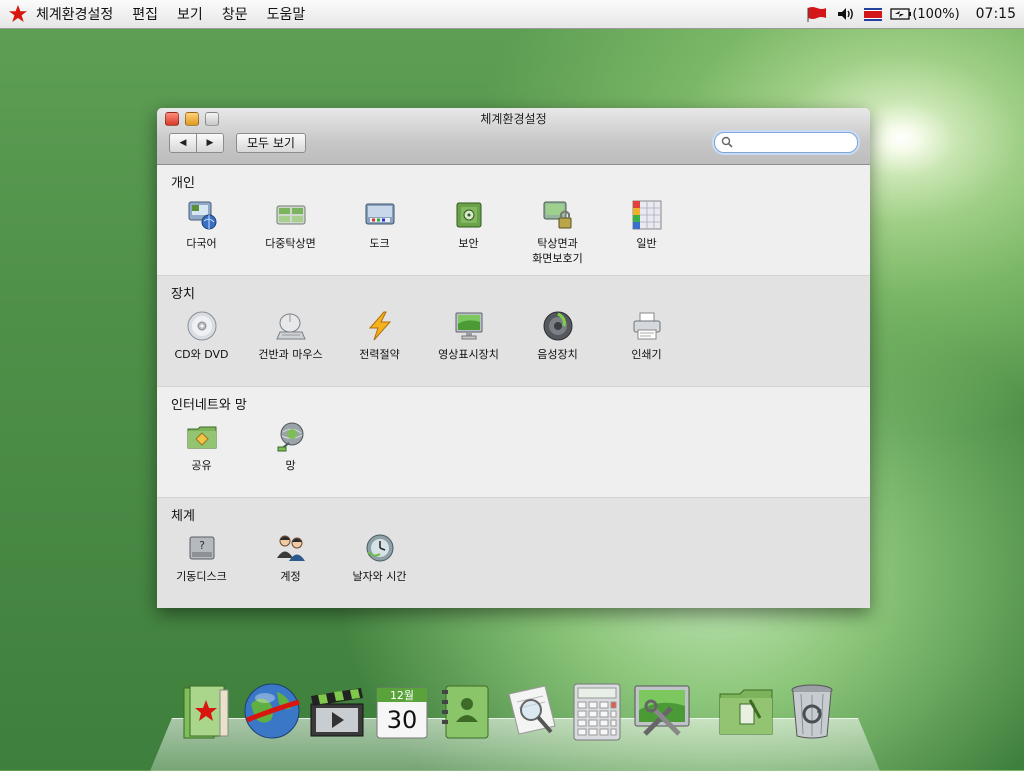 This screenshot has height=771, width=1024. What do you see at coordinates (183, 516) in the screenshot?
I see `section-title: 체계` at bounding box center [183, 516].